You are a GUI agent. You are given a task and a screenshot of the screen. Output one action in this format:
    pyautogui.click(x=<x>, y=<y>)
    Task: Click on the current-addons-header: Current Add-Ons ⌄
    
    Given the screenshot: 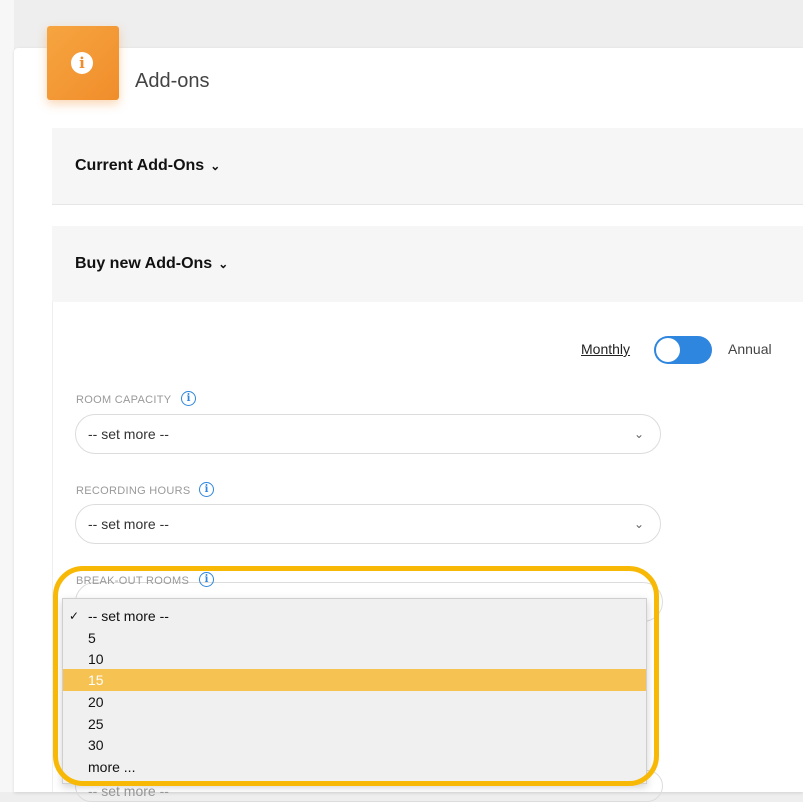 What is the action you would take?
    pyautogui.click(x=147, y=166)
    